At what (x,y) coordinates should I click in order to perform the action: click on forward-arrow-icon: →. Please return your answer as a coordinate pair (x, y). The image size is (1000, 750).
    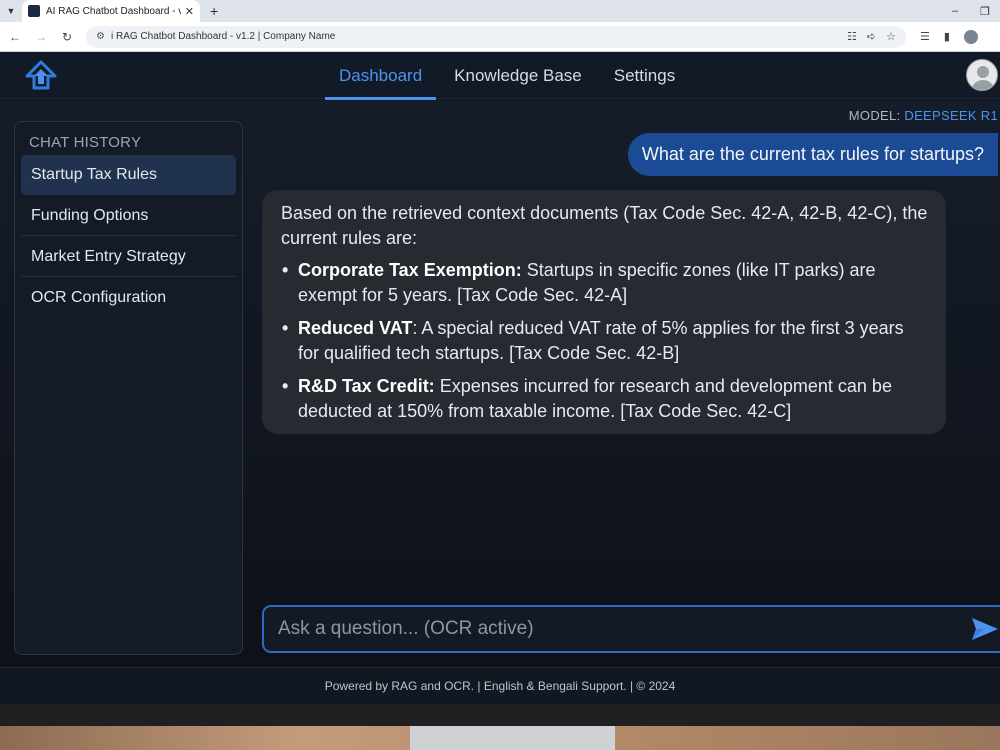
    Looking at the image, I should click on (41, 37).